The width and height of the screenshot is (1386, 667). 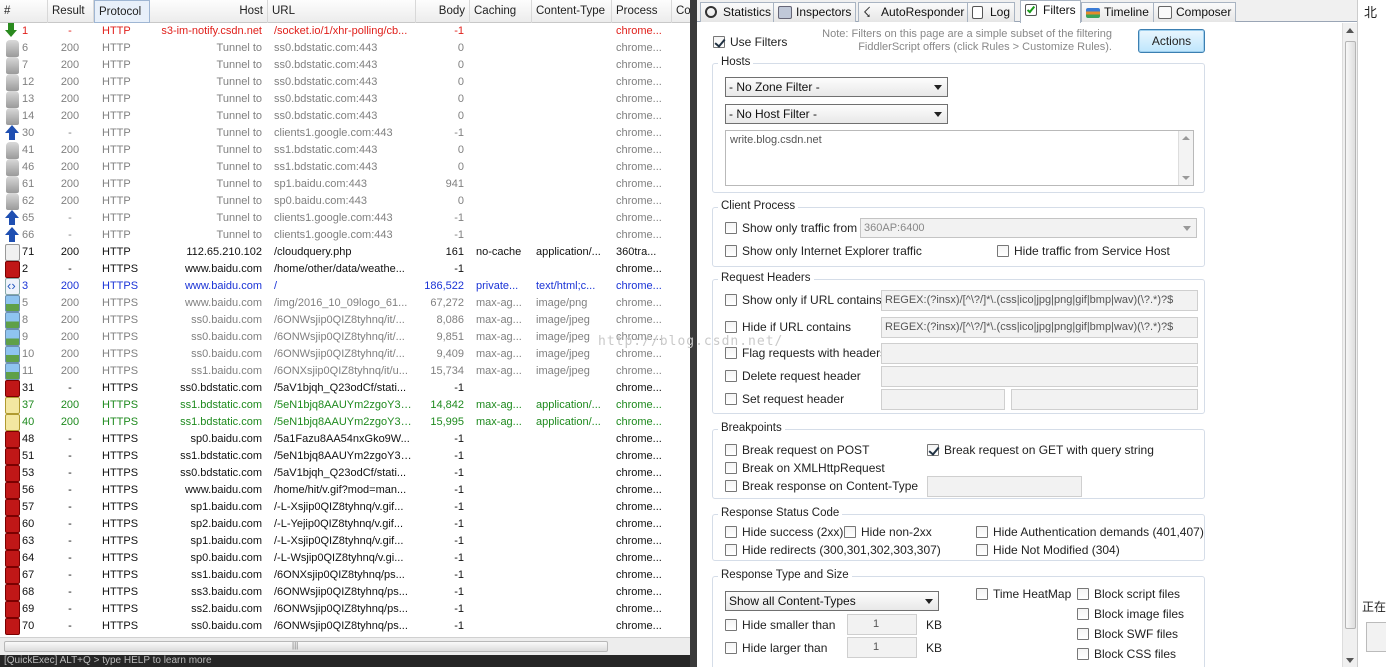 What do you see at coordinates (443, 11) in the screenshot?
I see `column-header-body: Body` at bounding box center [443, 11].